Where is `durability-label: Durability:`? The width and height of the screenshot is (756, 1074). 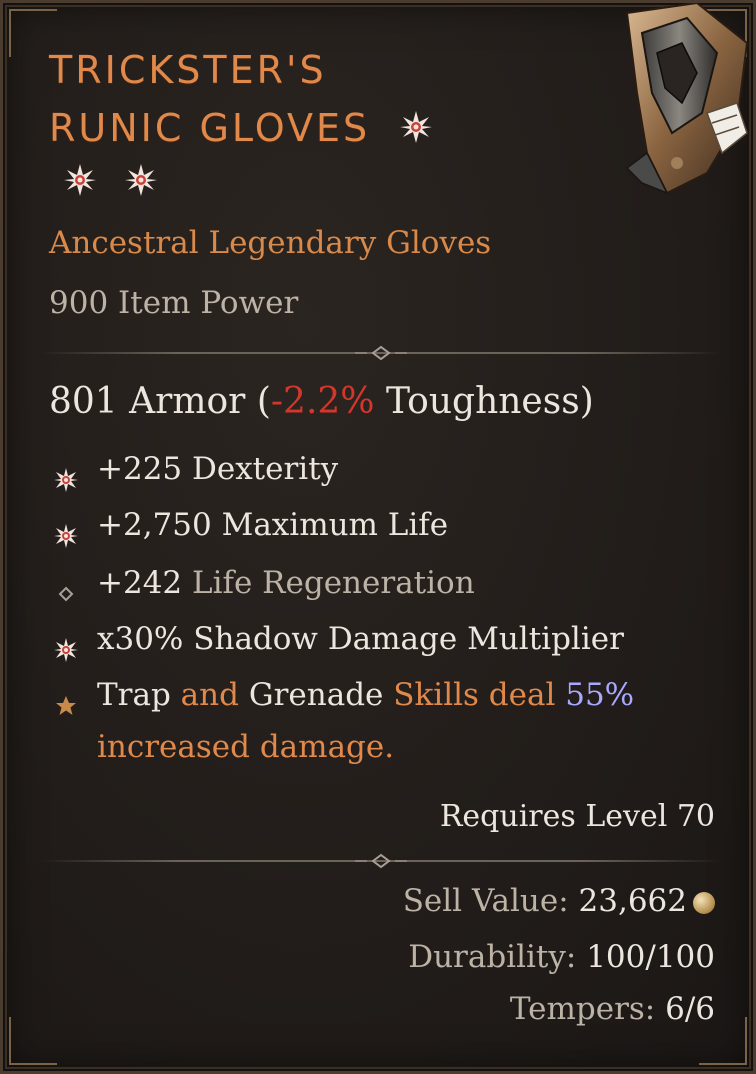 durability-label: Durability: is located at coordinates (497, 957).